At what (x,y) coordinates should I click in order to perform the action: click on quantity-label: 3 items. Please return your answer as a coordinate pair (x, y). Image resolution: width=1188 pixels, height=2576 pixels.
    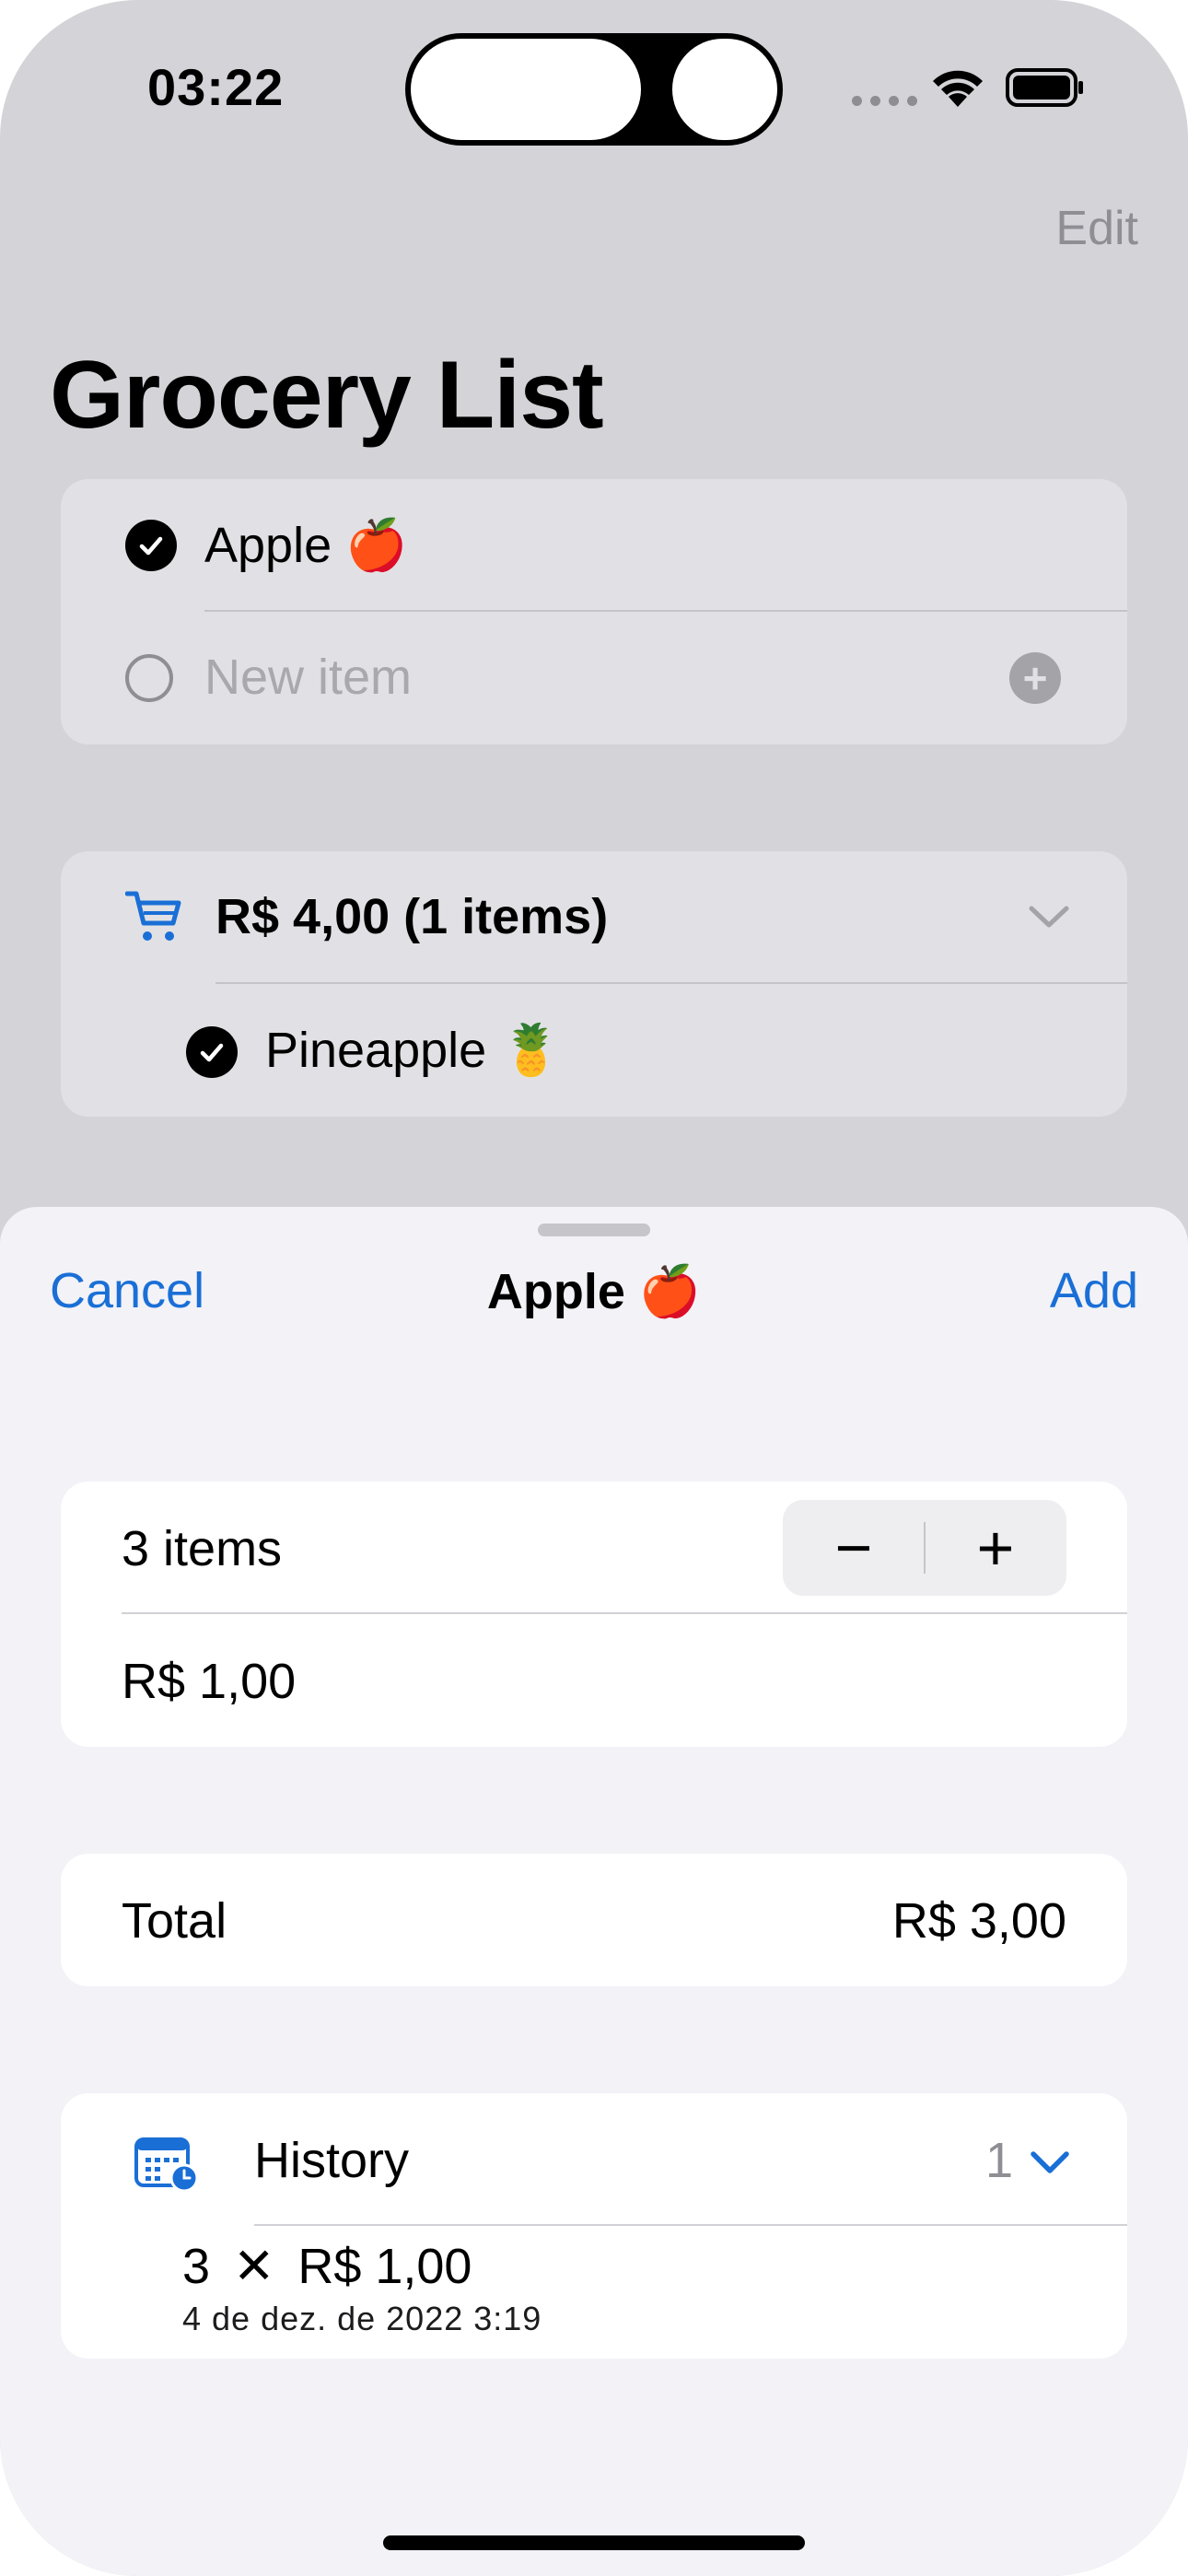
    Looking at the image, I should click on (202, 1548).